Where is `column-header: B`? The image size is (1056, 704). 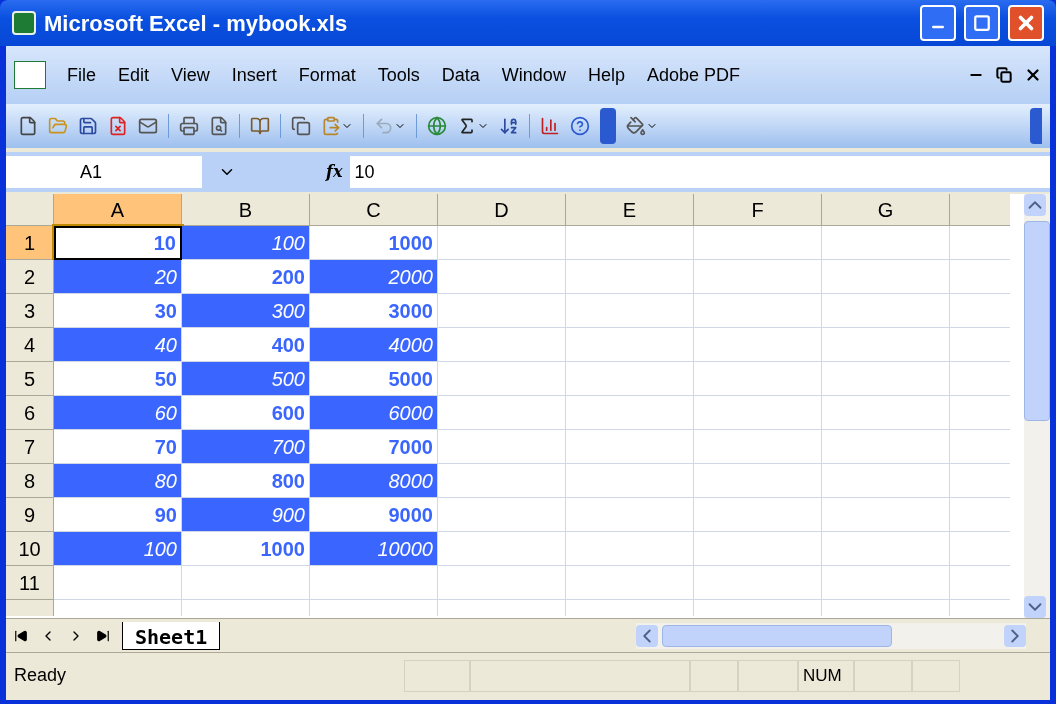
column-header: B is located at coordinates (246, 210).